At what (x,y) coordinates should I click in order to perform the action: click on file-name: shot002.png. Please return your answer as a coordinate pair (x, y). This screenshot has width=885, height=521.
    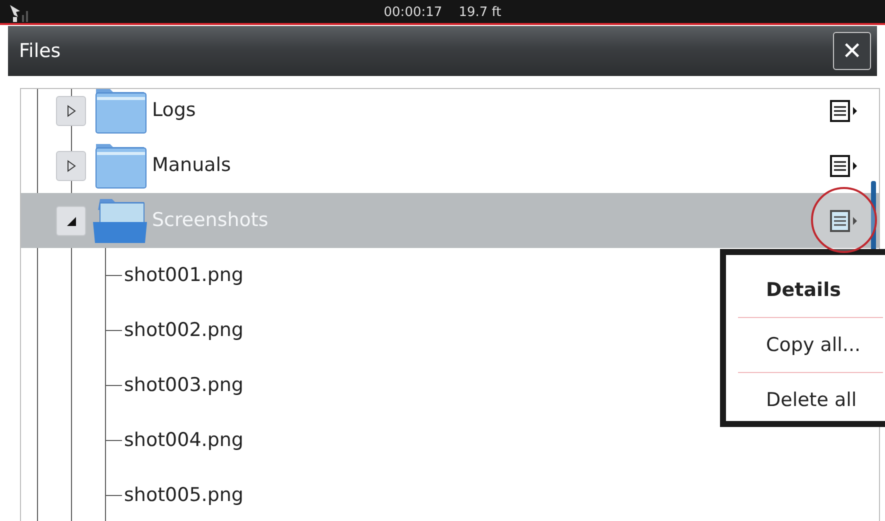
    Looking at the image, I should click on (184, 330).